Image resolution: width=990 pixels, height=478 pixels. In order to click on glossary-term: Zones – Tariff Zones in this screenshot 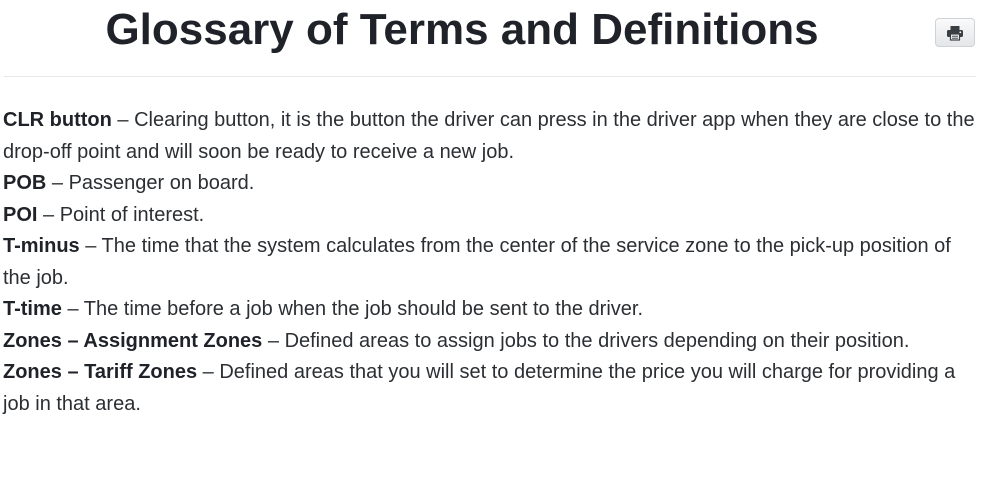, I will do `click(100, 372)`.